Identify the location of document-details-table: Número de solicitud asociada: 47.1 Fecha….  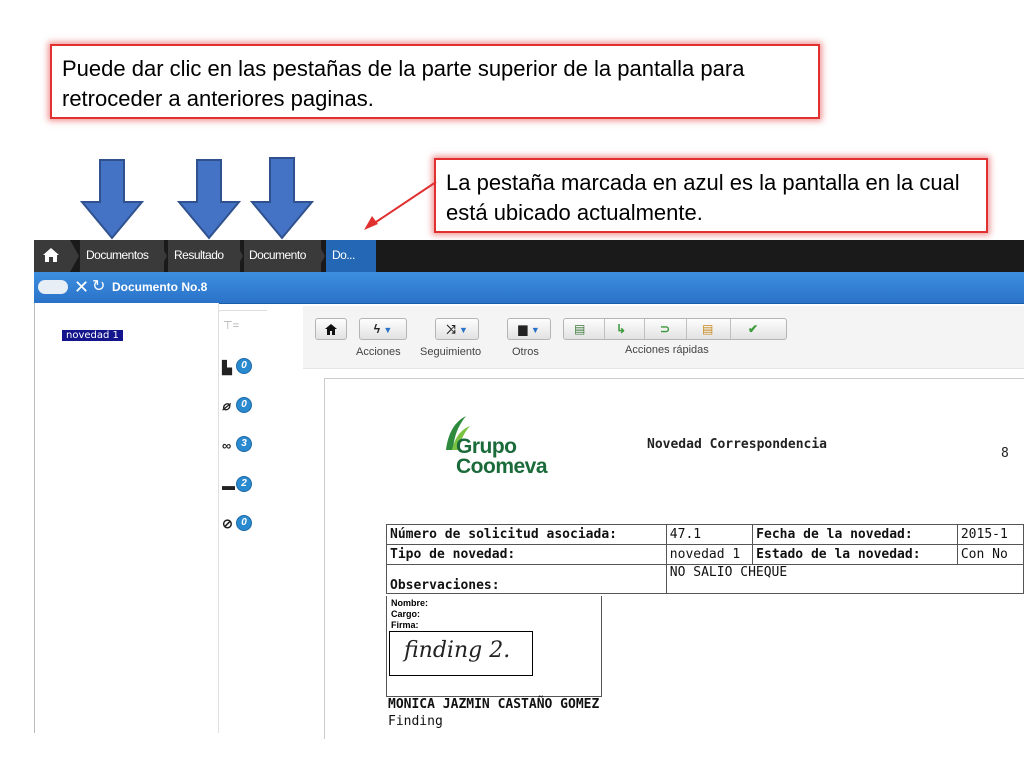
(705, 559).